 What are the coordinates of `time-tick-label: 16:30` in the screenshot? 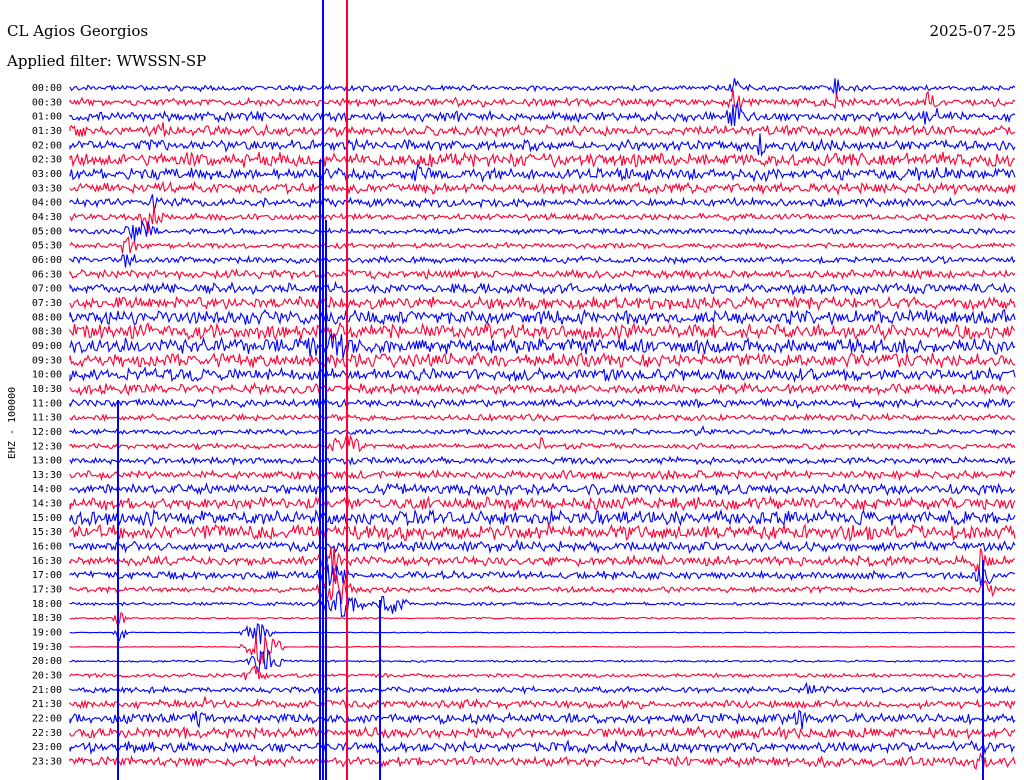 It's located at (47, 561).